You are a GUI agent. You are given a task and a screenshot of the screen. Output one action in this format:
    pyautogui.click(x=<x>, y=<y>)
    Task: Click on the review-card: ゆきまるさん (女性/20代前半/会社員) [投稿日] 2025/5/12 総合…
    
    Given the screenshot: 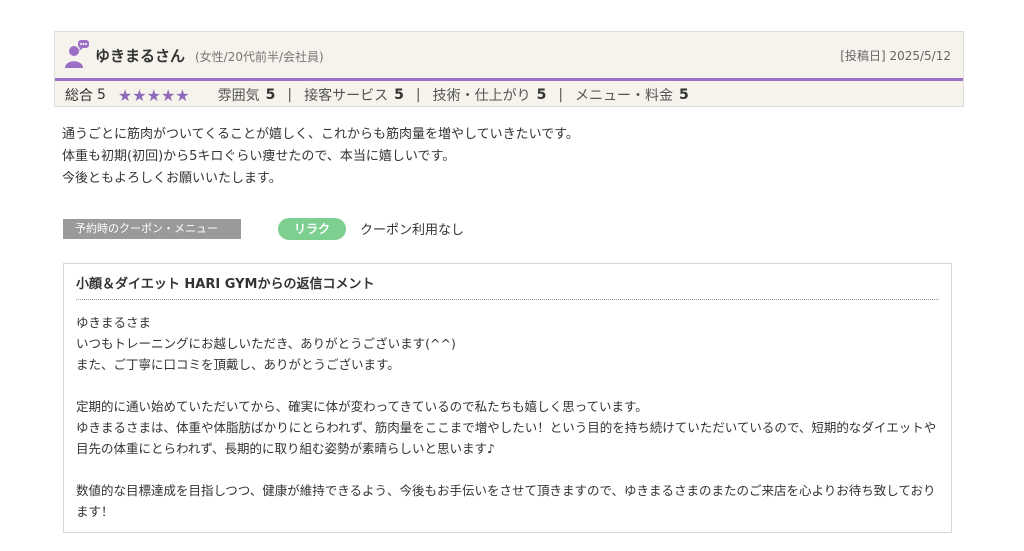 What is the action you would take?
    pyautogui.click(x=509, y=69)
    